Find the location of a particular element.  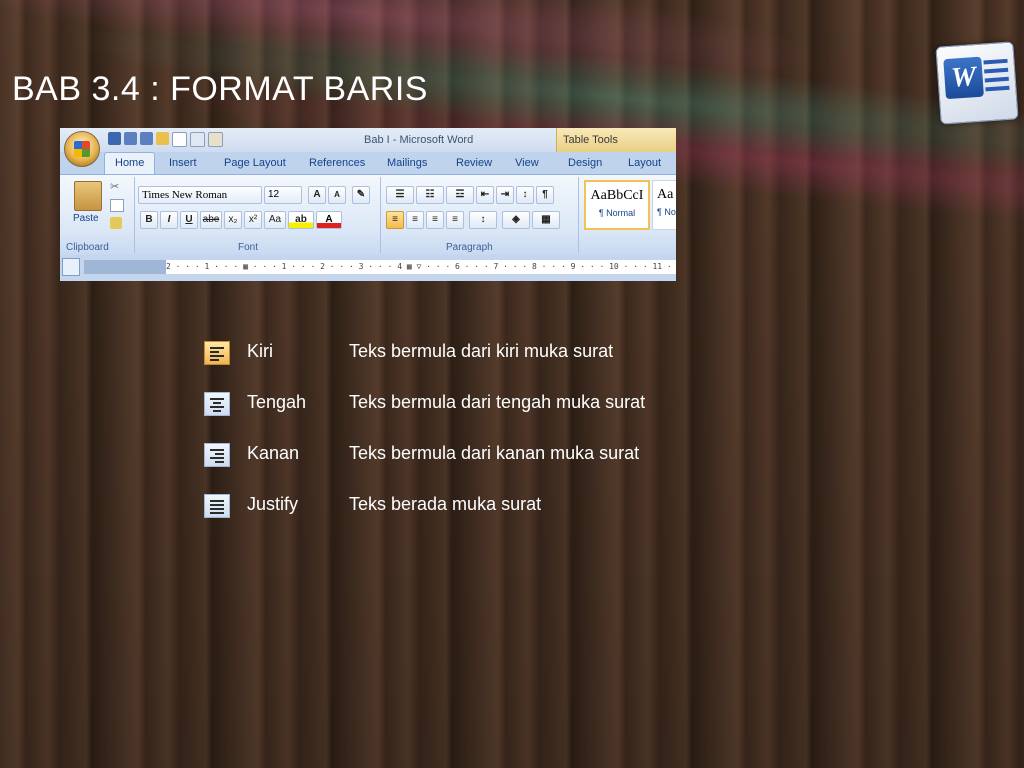

slide-title: BAB 3.4 : FORMAT BARIS is located at coordinates (220, 89).